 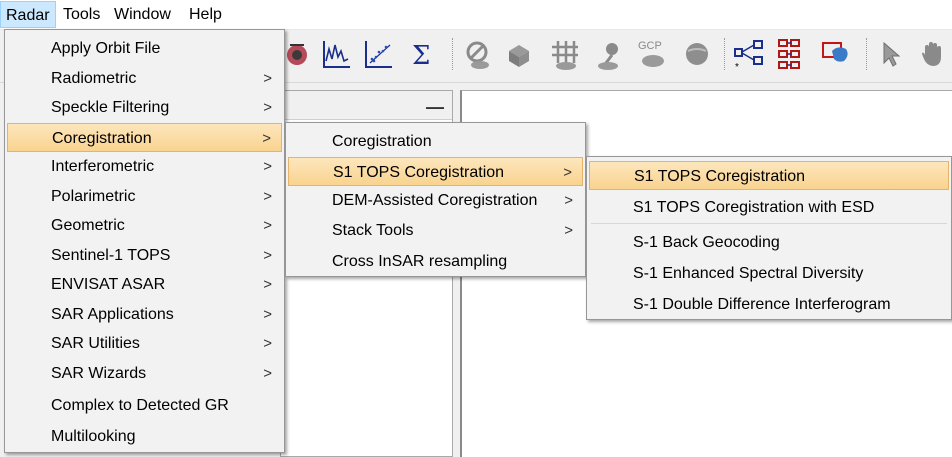 I want to click on menu-help: Help, so click(x=205, y=14).